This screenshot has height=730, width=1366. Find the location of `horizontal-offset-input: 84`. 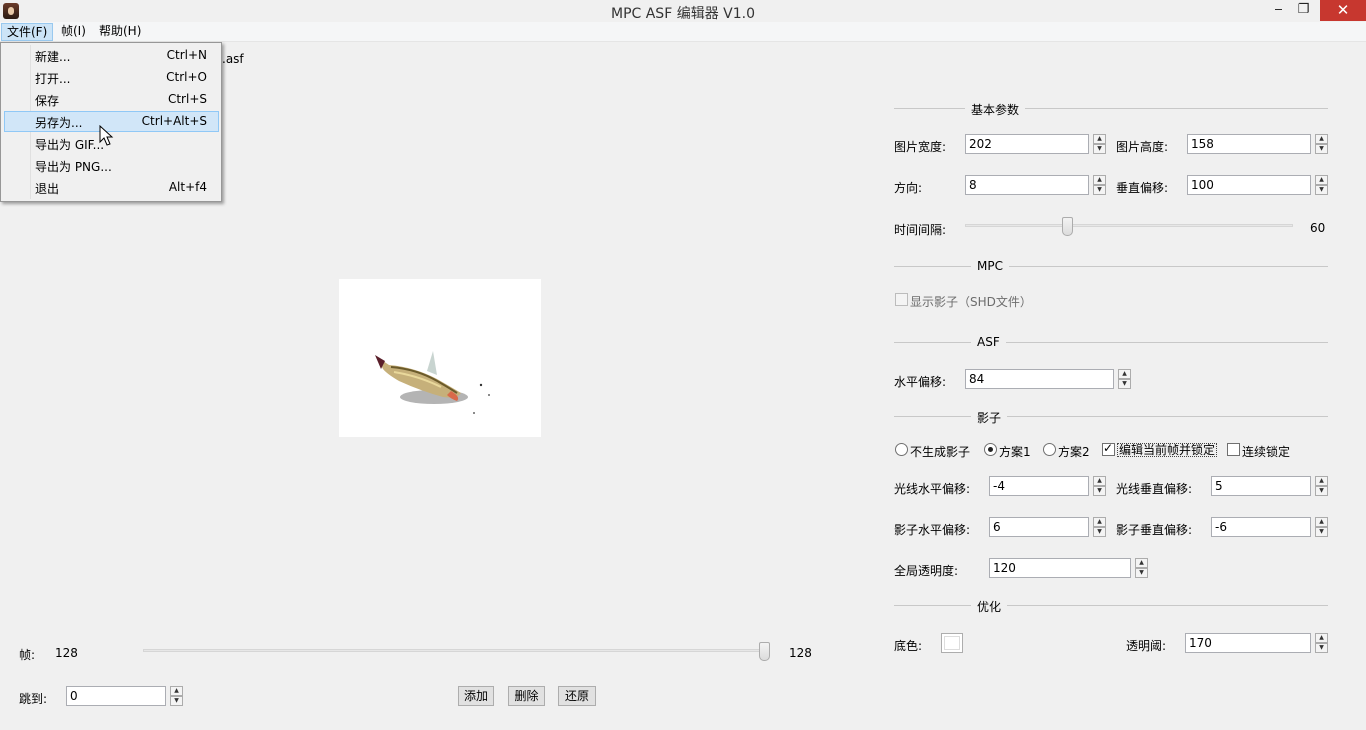

horizontal-offset-input: 84 is located at coordinates (1039, 379).